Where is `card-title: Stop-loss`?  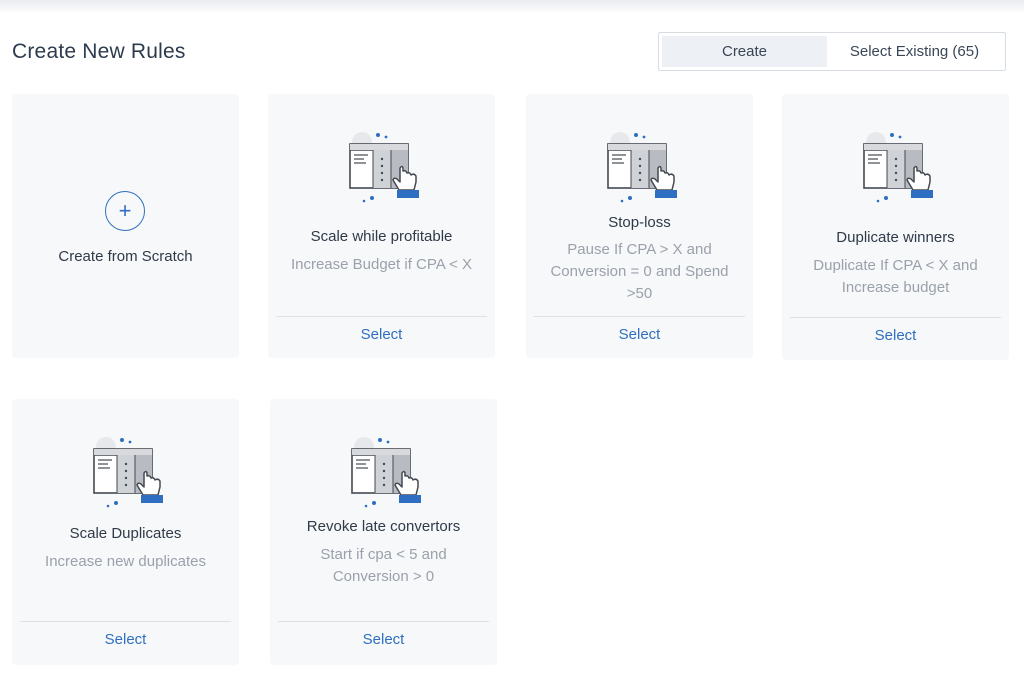
card-title: Stop-loss is located at coordinates (639, 222).